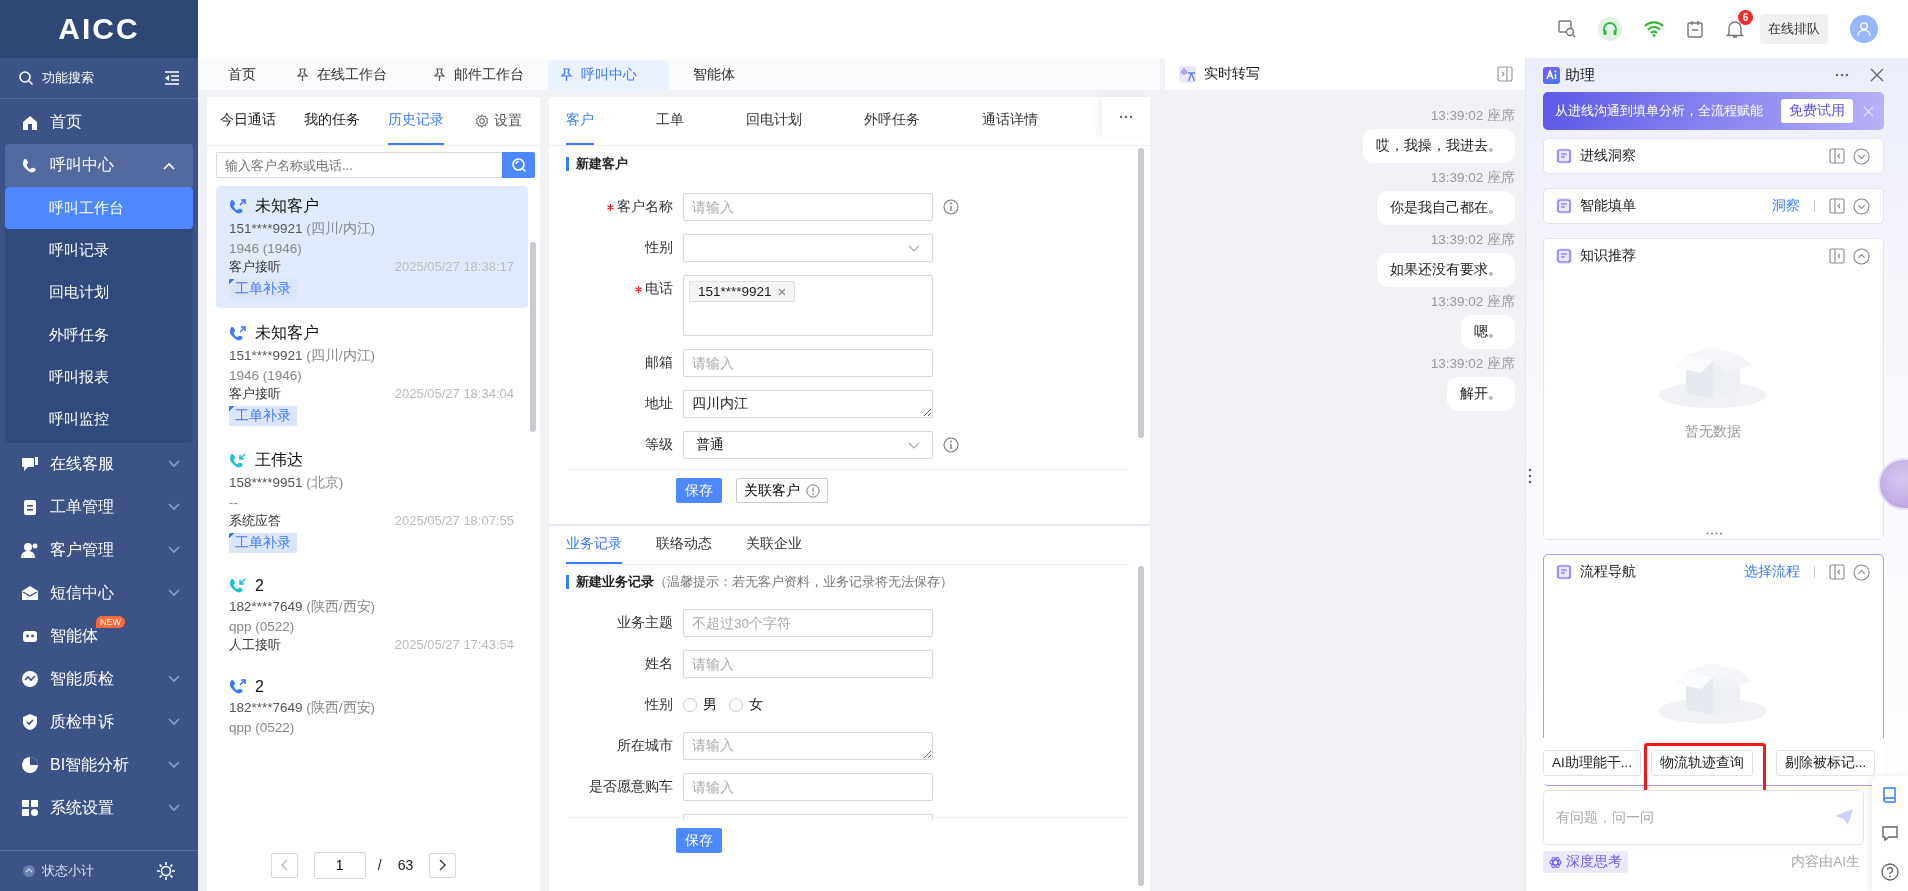  Describe the element at coordinates (1481, 394) in the screenshot. I see `message-bubble: 解开。` at that location.